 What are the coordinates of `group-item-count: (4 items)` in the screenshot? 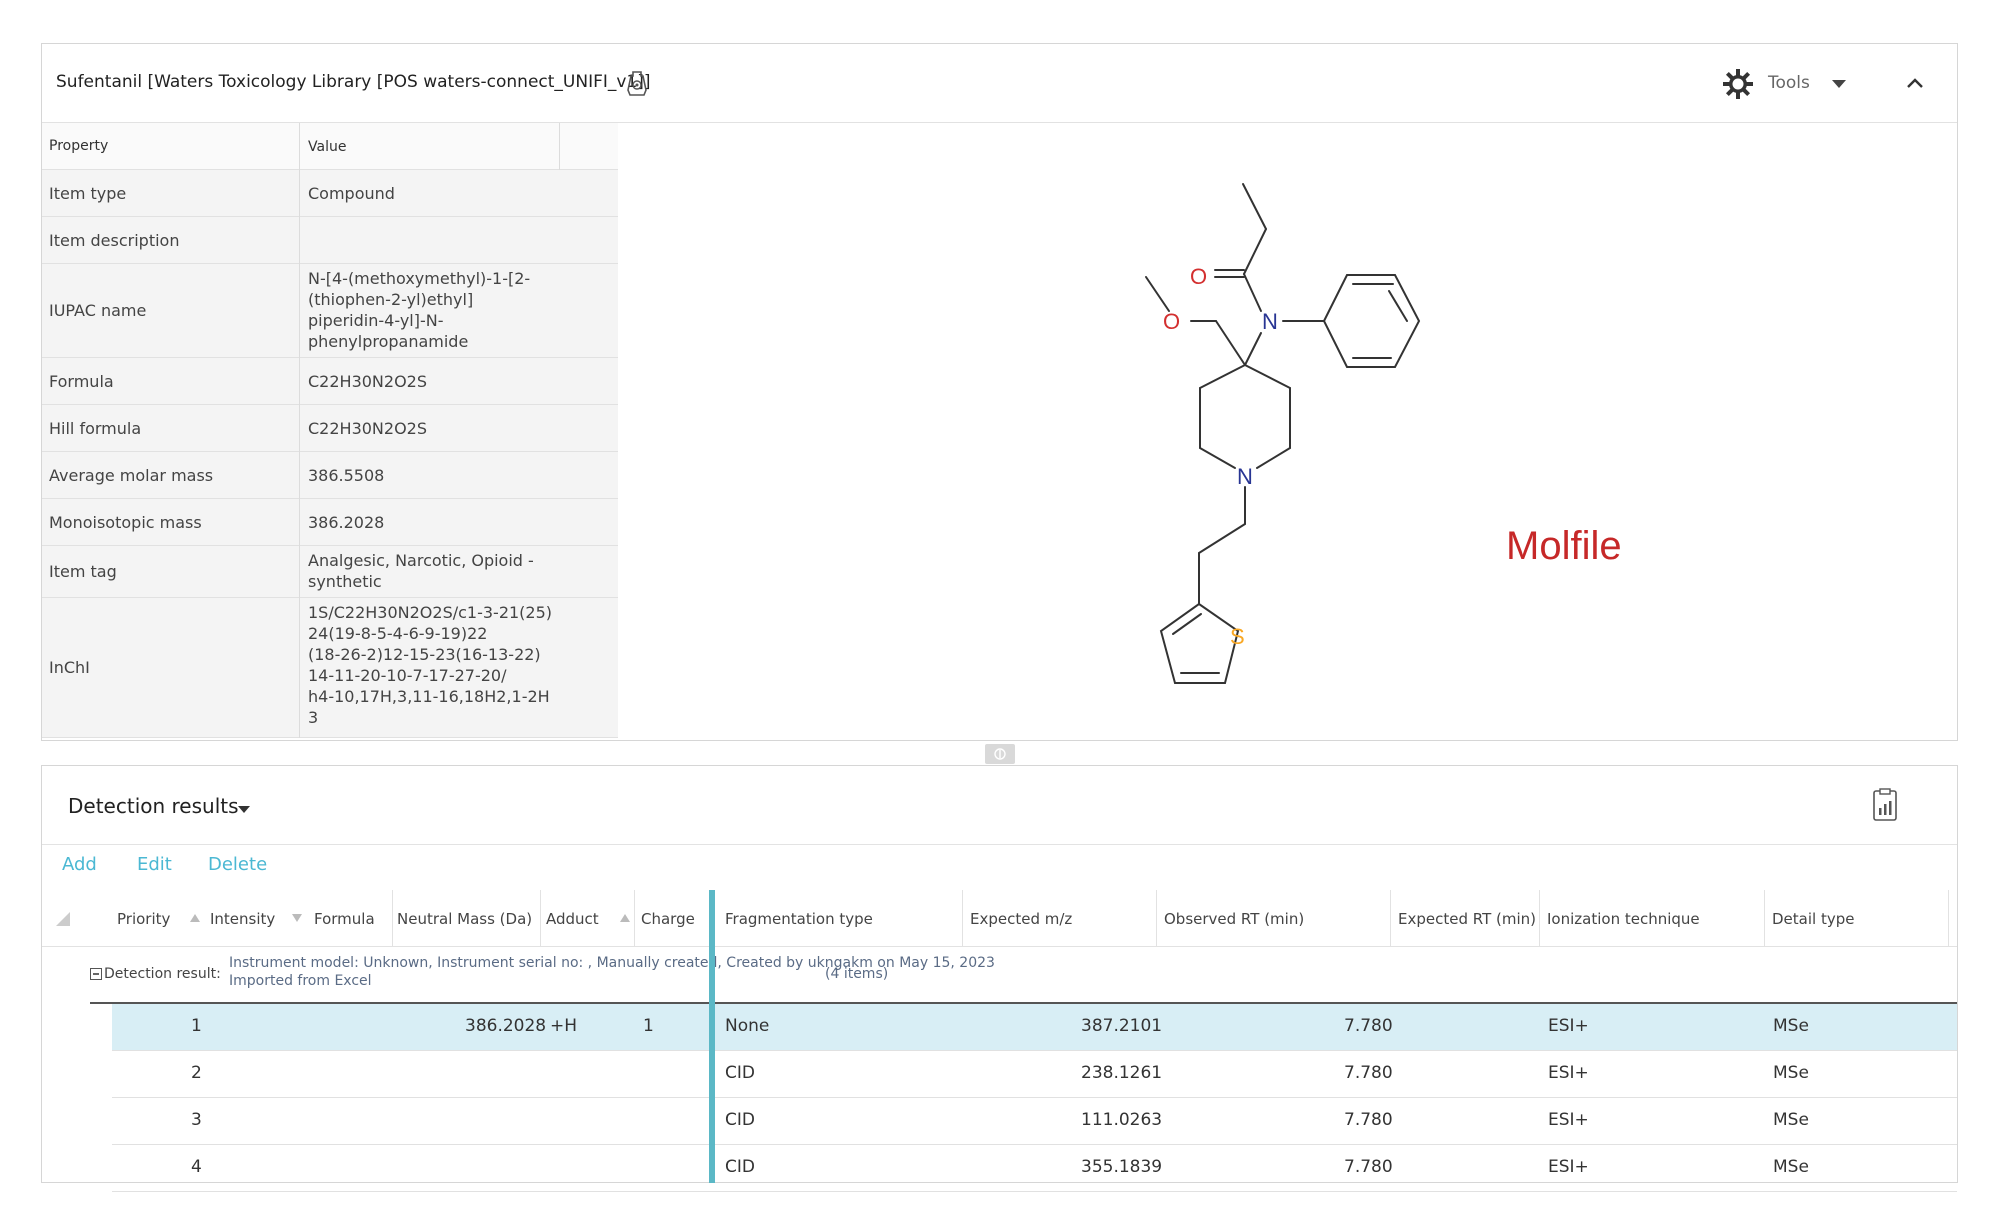 It's located at (857, 974).